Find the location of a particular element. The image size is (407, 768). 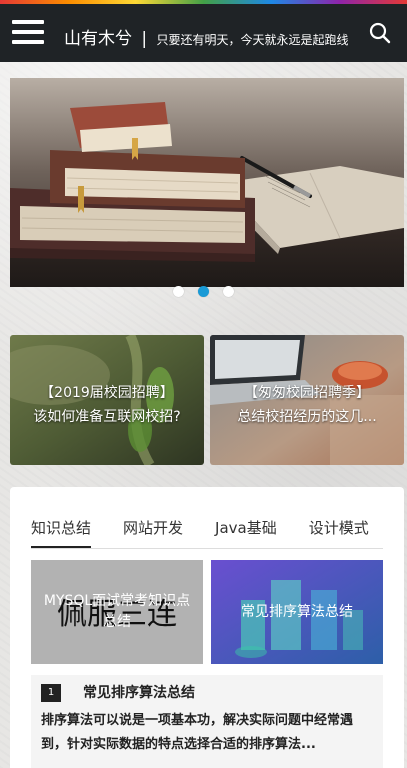

category-tabs: 知识总结 网站开发 Java基础 设计模式 is located at coordinates (207, 532).